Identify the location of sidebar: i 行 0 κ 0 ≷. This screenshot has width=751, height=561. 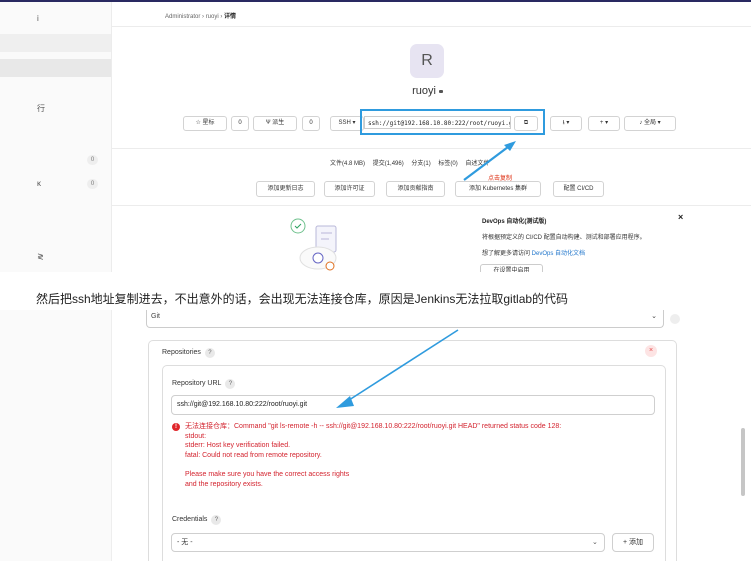
(56, 137).